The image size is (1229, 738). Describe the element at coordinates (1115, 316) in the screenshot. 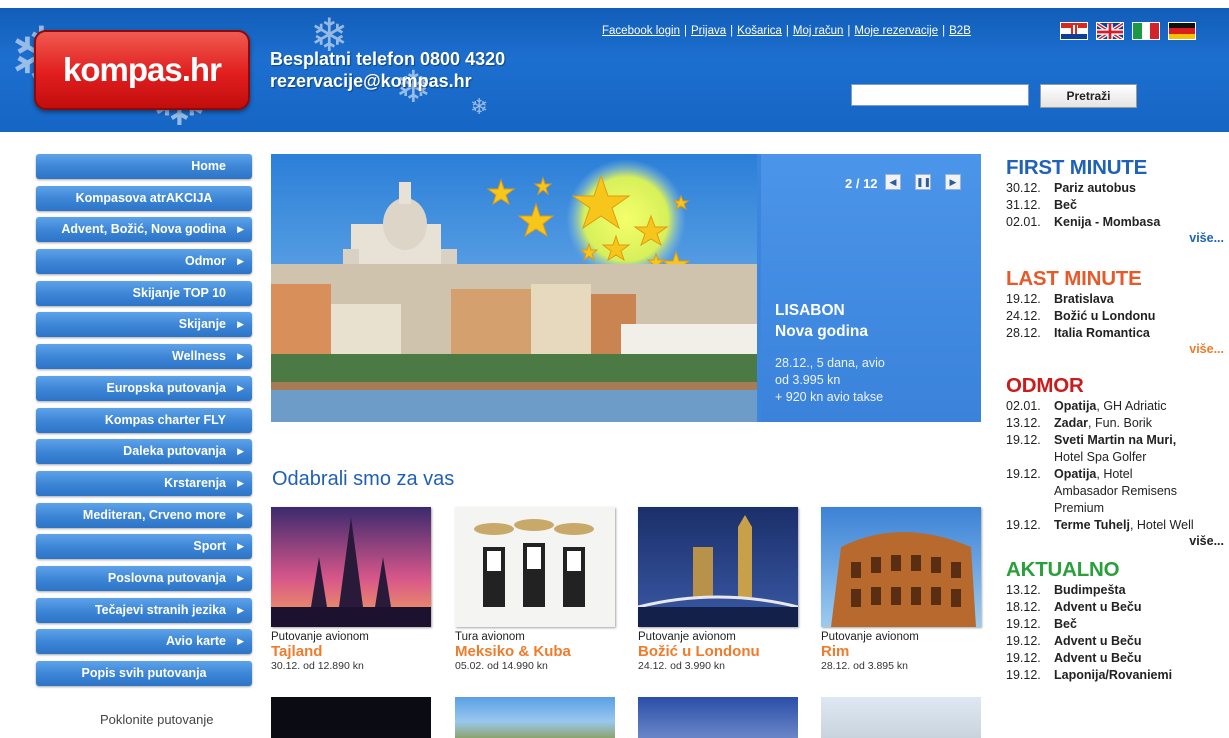

I see `list-item: 24.12. Božić u Londonu` at that location.